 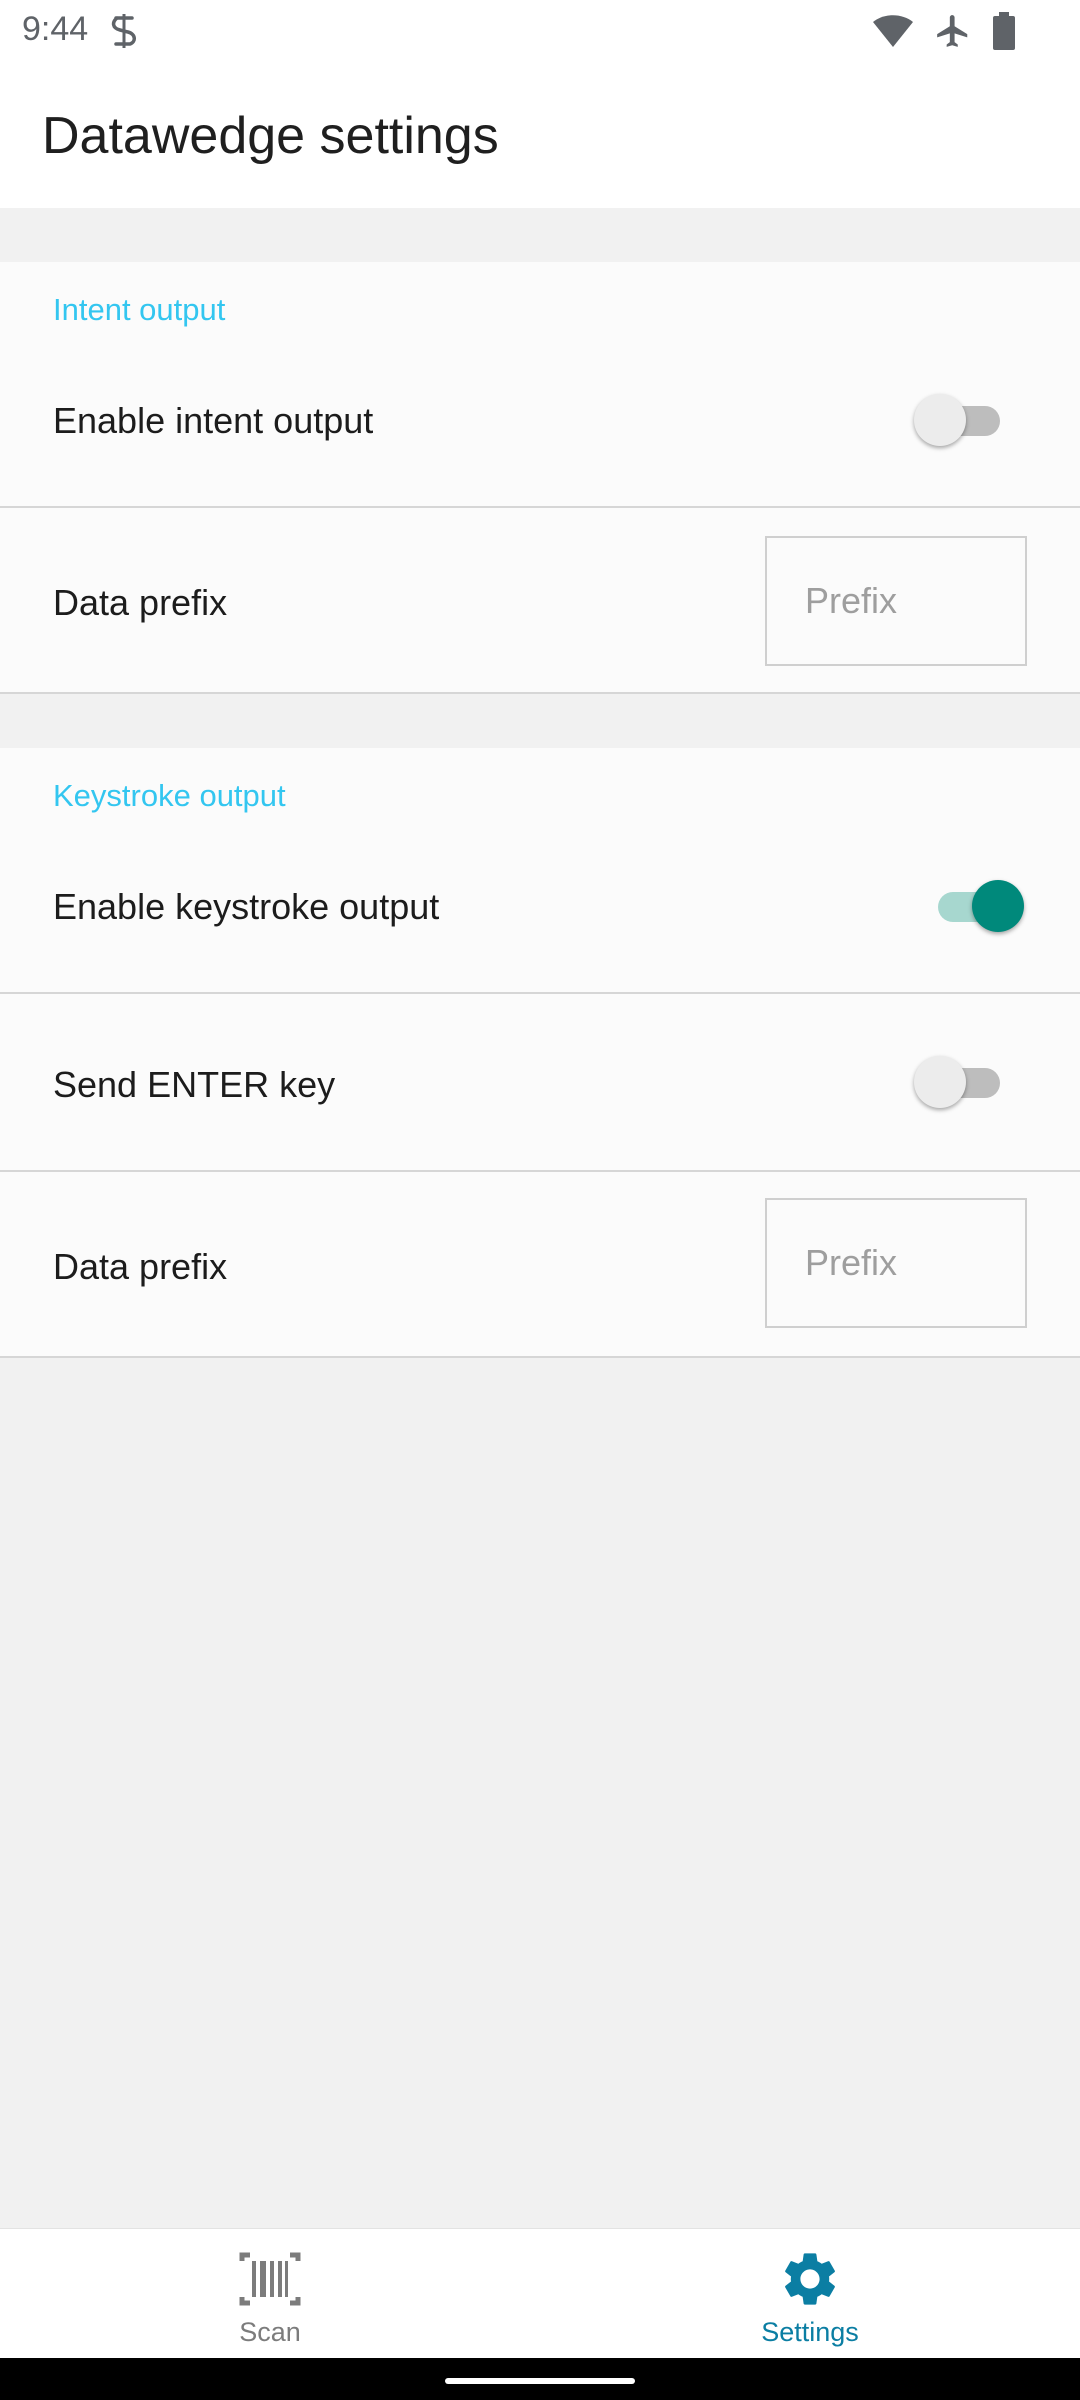 I want to click on app-bar: Datawedge settings, so click(x=540, y=135).